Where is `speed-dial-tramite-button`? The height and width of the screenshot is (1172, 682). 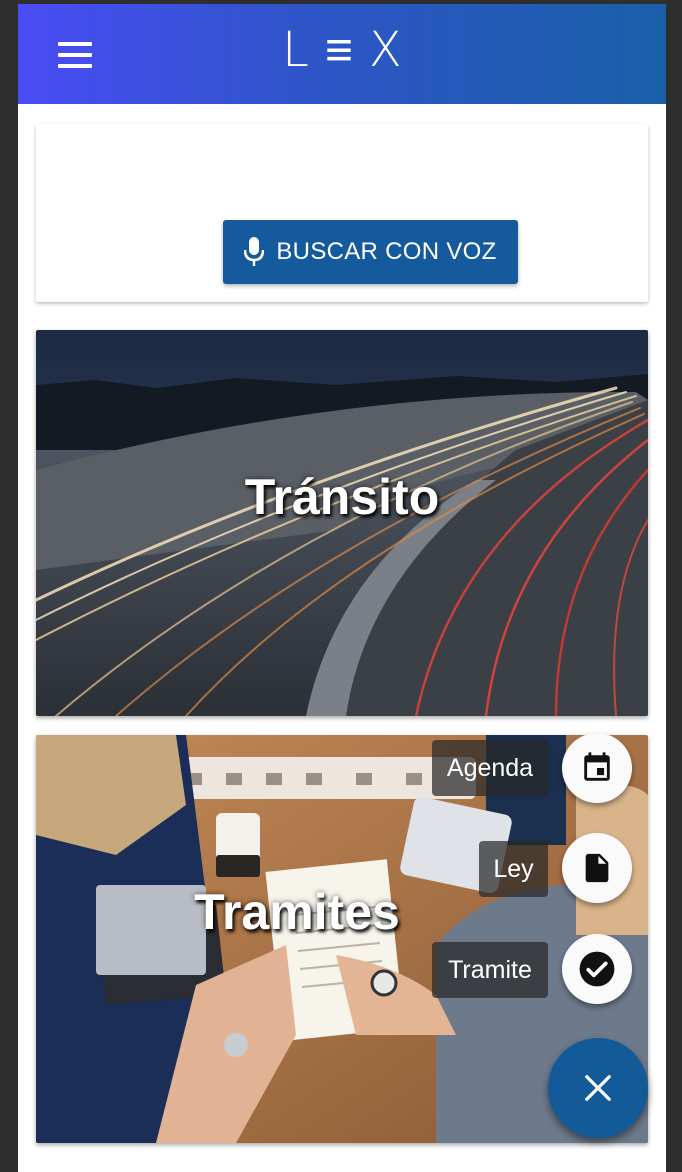 speed-dial-tramite-button is located at coordinates (597, 969).